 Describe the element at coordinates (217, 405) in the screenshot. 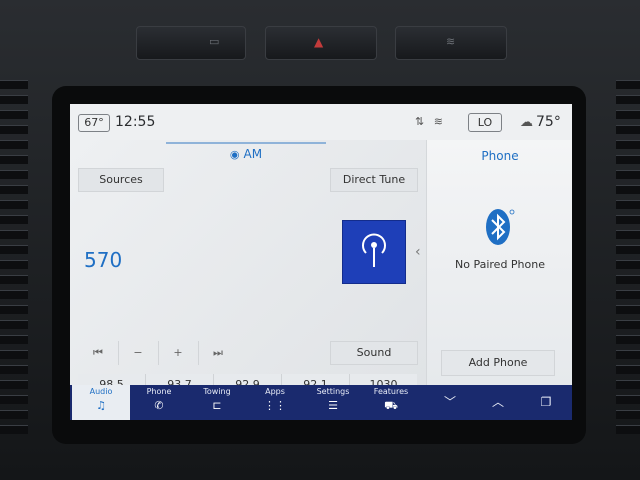

I see `trailer-icon: ⊏` at that location.